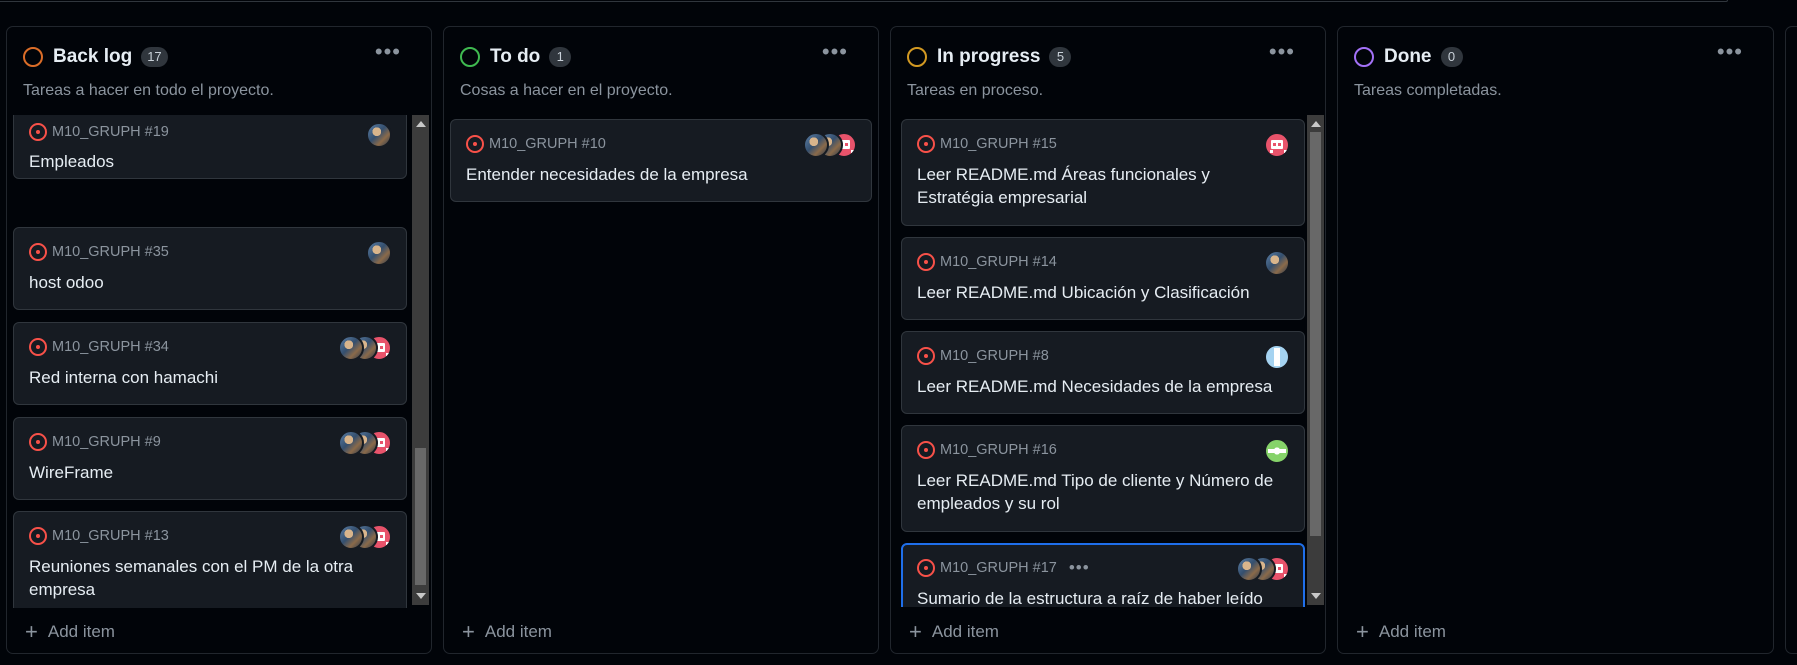 The image size is (1797, 665). I want to click on column-title: To do, so click(515, 56).